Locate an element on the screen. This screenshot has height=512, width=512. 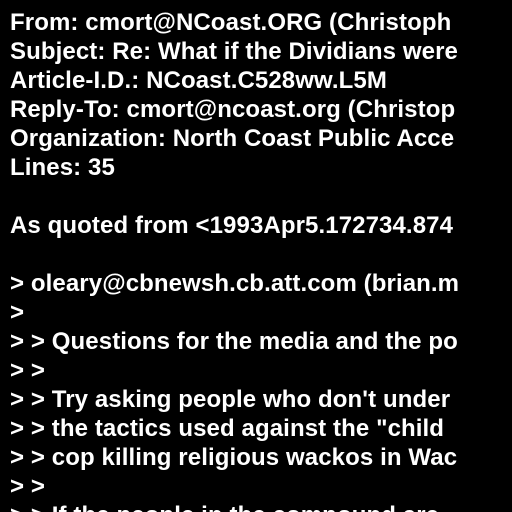
quote-line: > oleary@cbnewsh.cb.att.com (brian.m is located at coordinates (235, 283).